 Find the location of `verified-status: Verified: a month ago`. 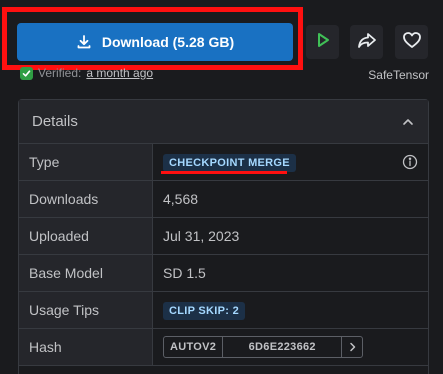

verified-status: Verified: a month ago is located at coordinates (86, 73).